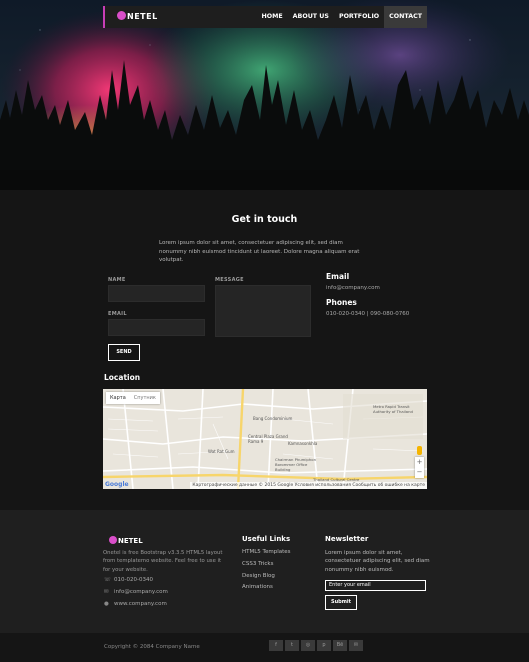  Describe the element at coordinates (124, 352) in the screenshot. I see `send-button: SEND` at that location.